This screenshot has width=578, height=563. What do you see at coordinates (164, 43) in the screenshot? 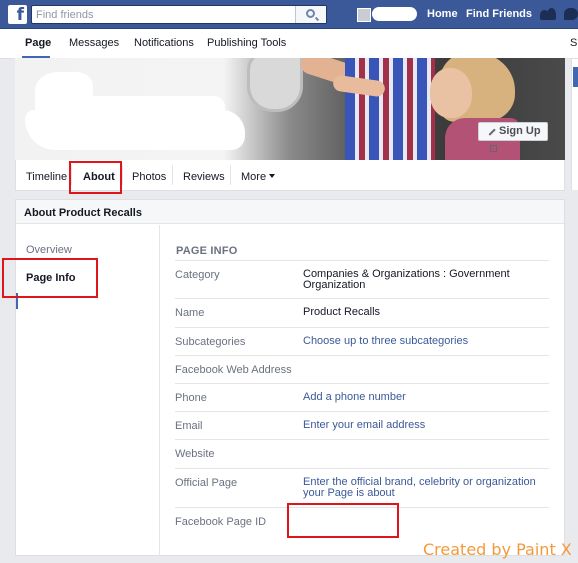
I see `tab-notifications: Notifications` at bounding box center [164, 43].